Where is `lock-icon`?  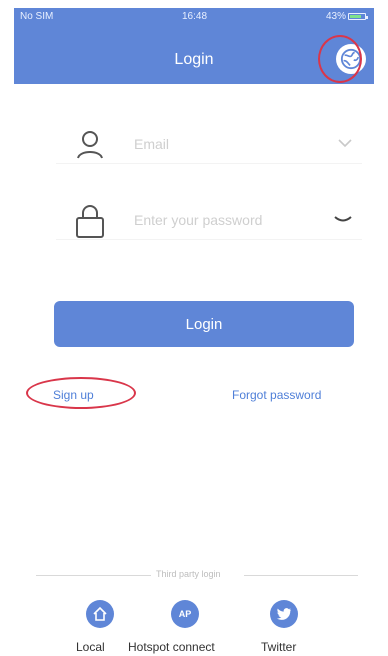
lock-icon is located at coordinates (90, 221).